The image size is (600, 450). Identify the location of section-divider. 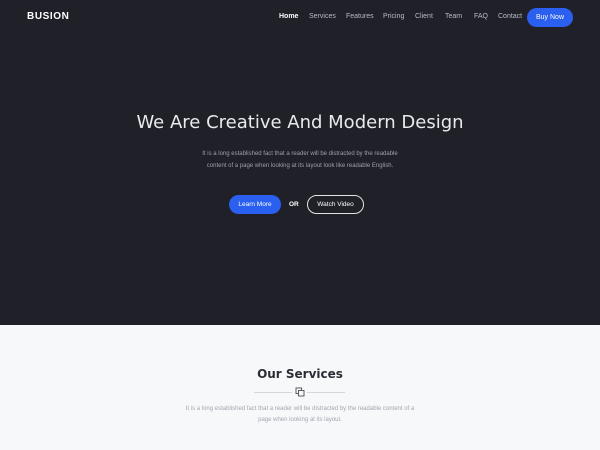
(300, 392).